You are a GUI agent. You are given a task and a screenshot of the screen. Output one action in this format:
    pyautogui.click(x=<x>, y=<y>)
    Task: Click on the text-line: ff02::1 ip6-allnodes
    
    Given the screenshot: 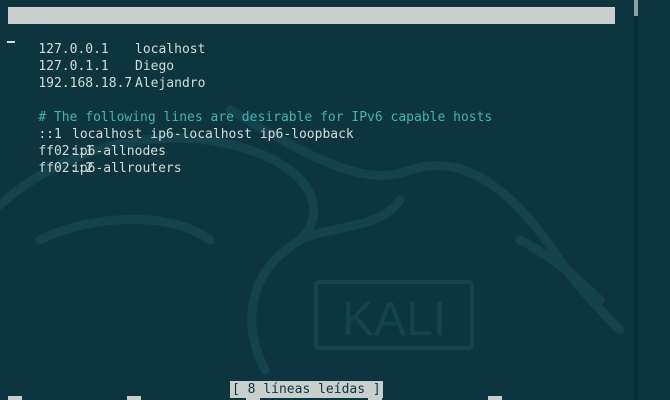 What is the action you would take?
    pyautogui.click(x=86, y=142)
    